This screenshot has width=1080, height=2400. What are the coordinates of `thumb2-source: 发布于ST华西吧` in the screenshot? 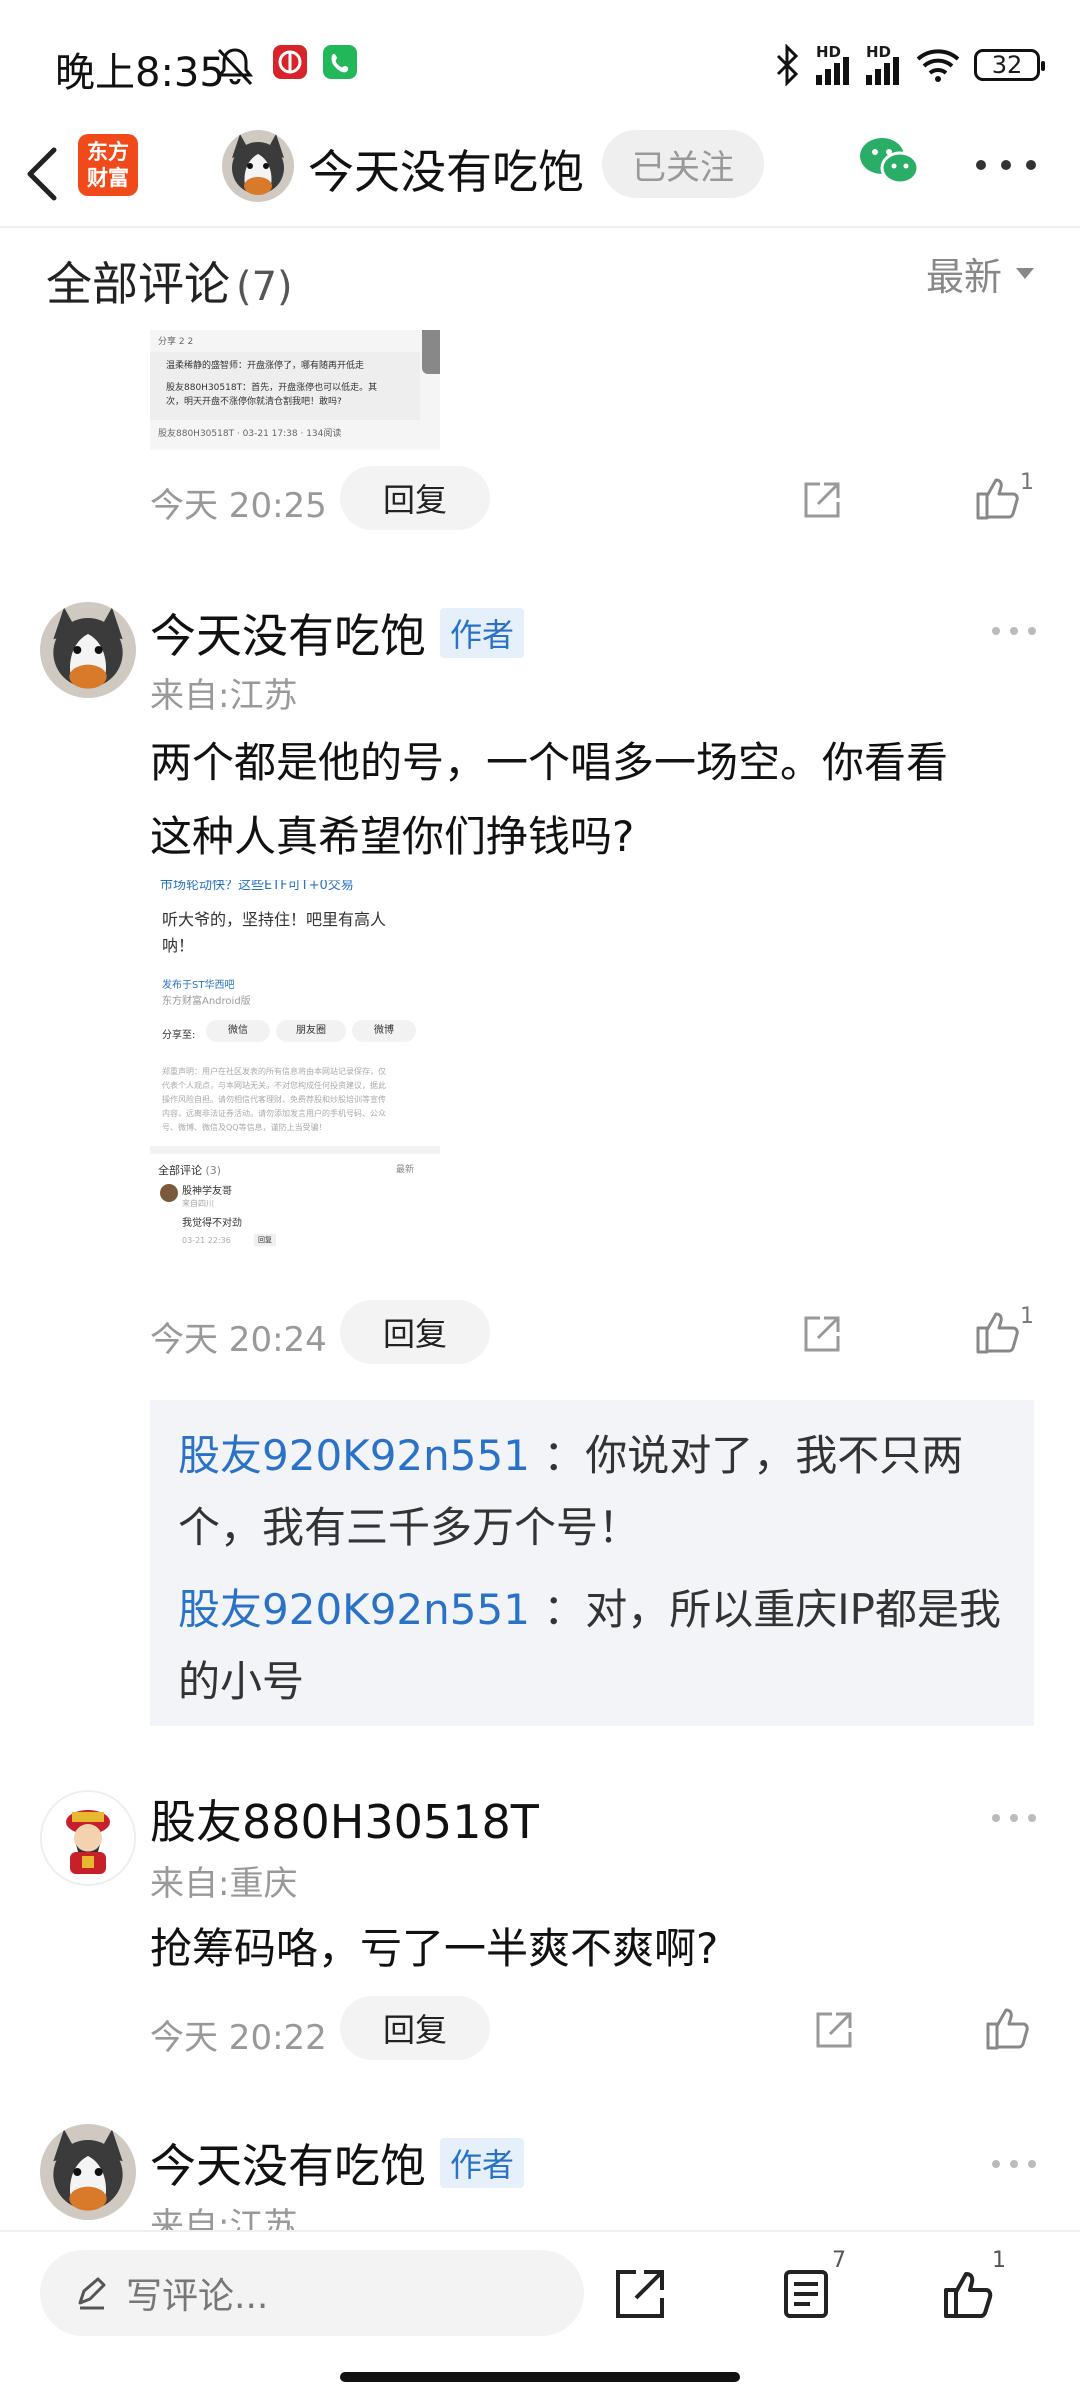 It's located at (198, 985).